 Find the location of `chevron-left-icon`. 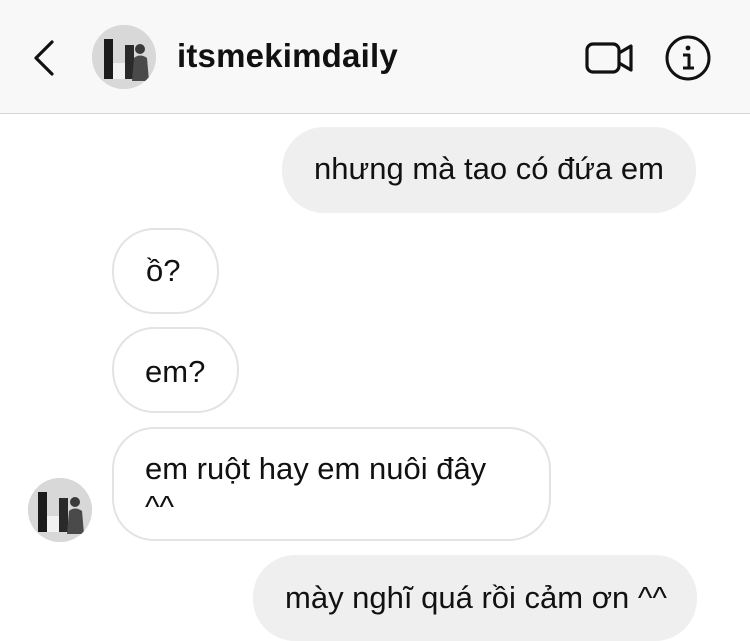

chevron-left-icon is located at coordinates (45, 58).